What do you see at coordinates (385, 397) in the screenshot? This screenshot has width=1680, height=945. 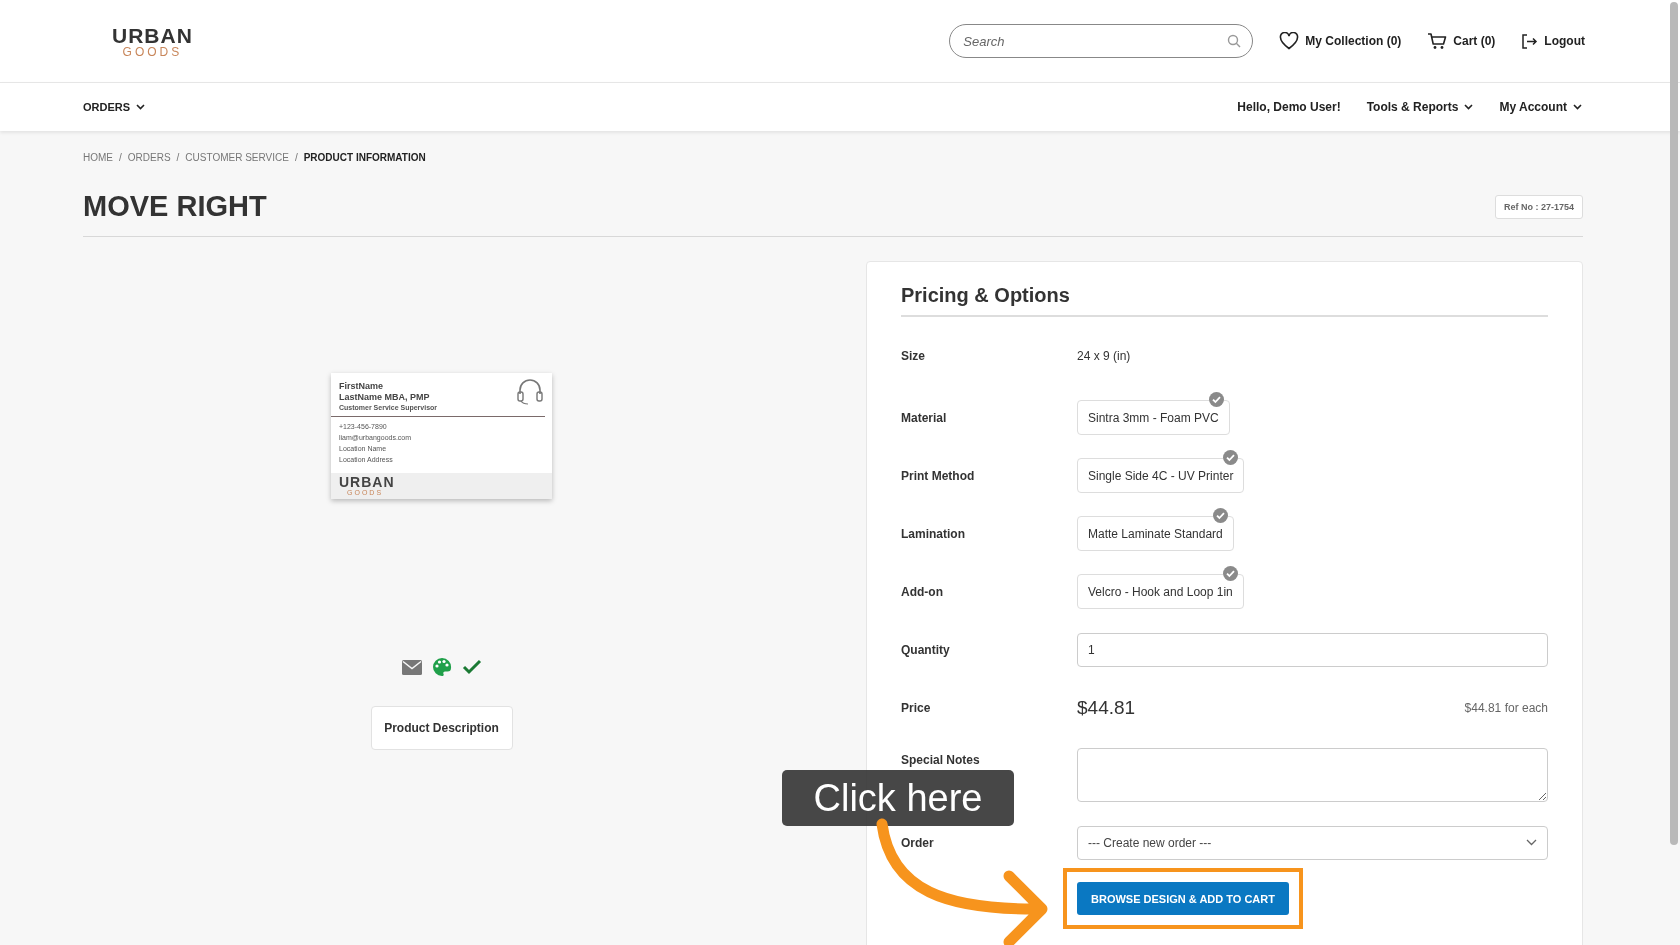 I see `card-name: LastName MBA, PMP` at bounding box center [385, 397].